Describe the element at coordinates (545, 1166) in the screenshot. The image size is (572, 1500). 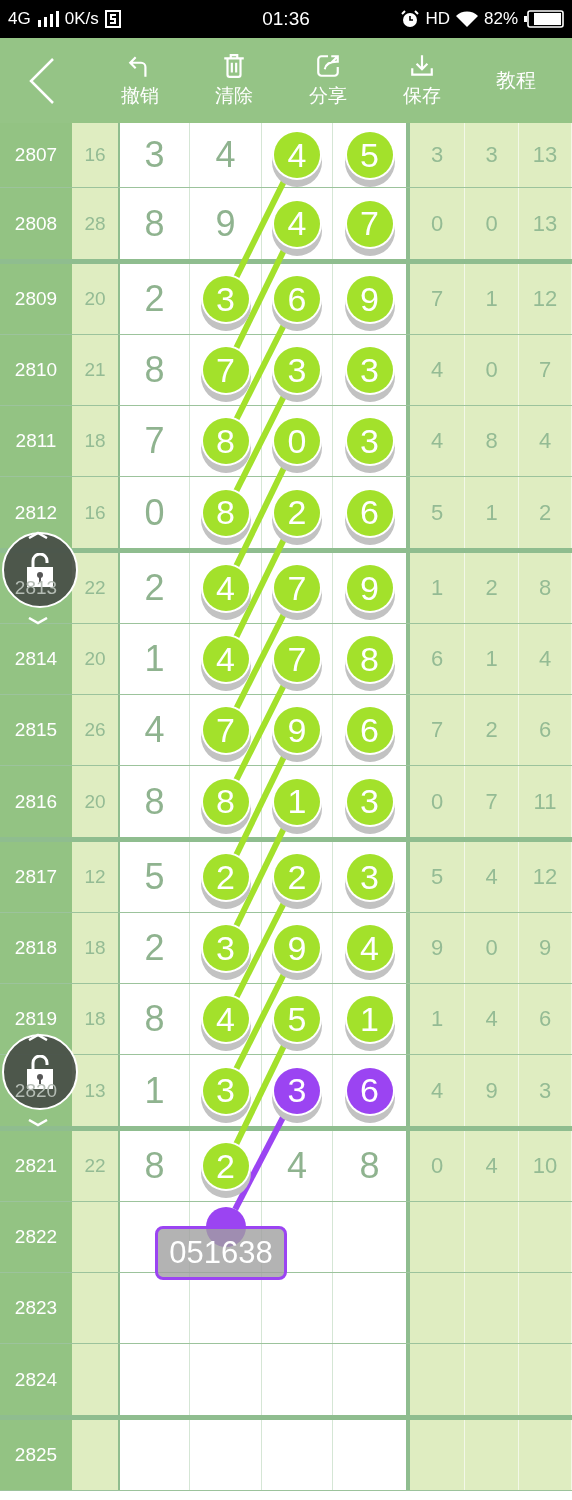
I see `stat-cell: 10` at that location.